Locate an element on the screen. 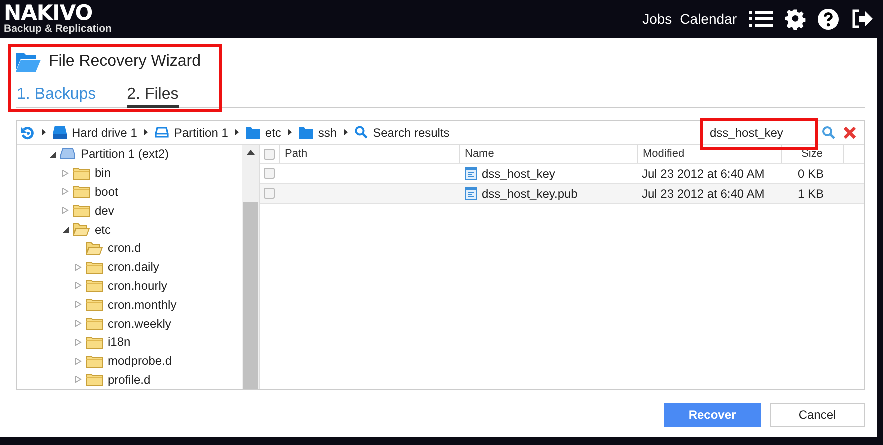 This screenshot has width=883, height=445. nav-link: Jobs is located at coordinates (657, 19).